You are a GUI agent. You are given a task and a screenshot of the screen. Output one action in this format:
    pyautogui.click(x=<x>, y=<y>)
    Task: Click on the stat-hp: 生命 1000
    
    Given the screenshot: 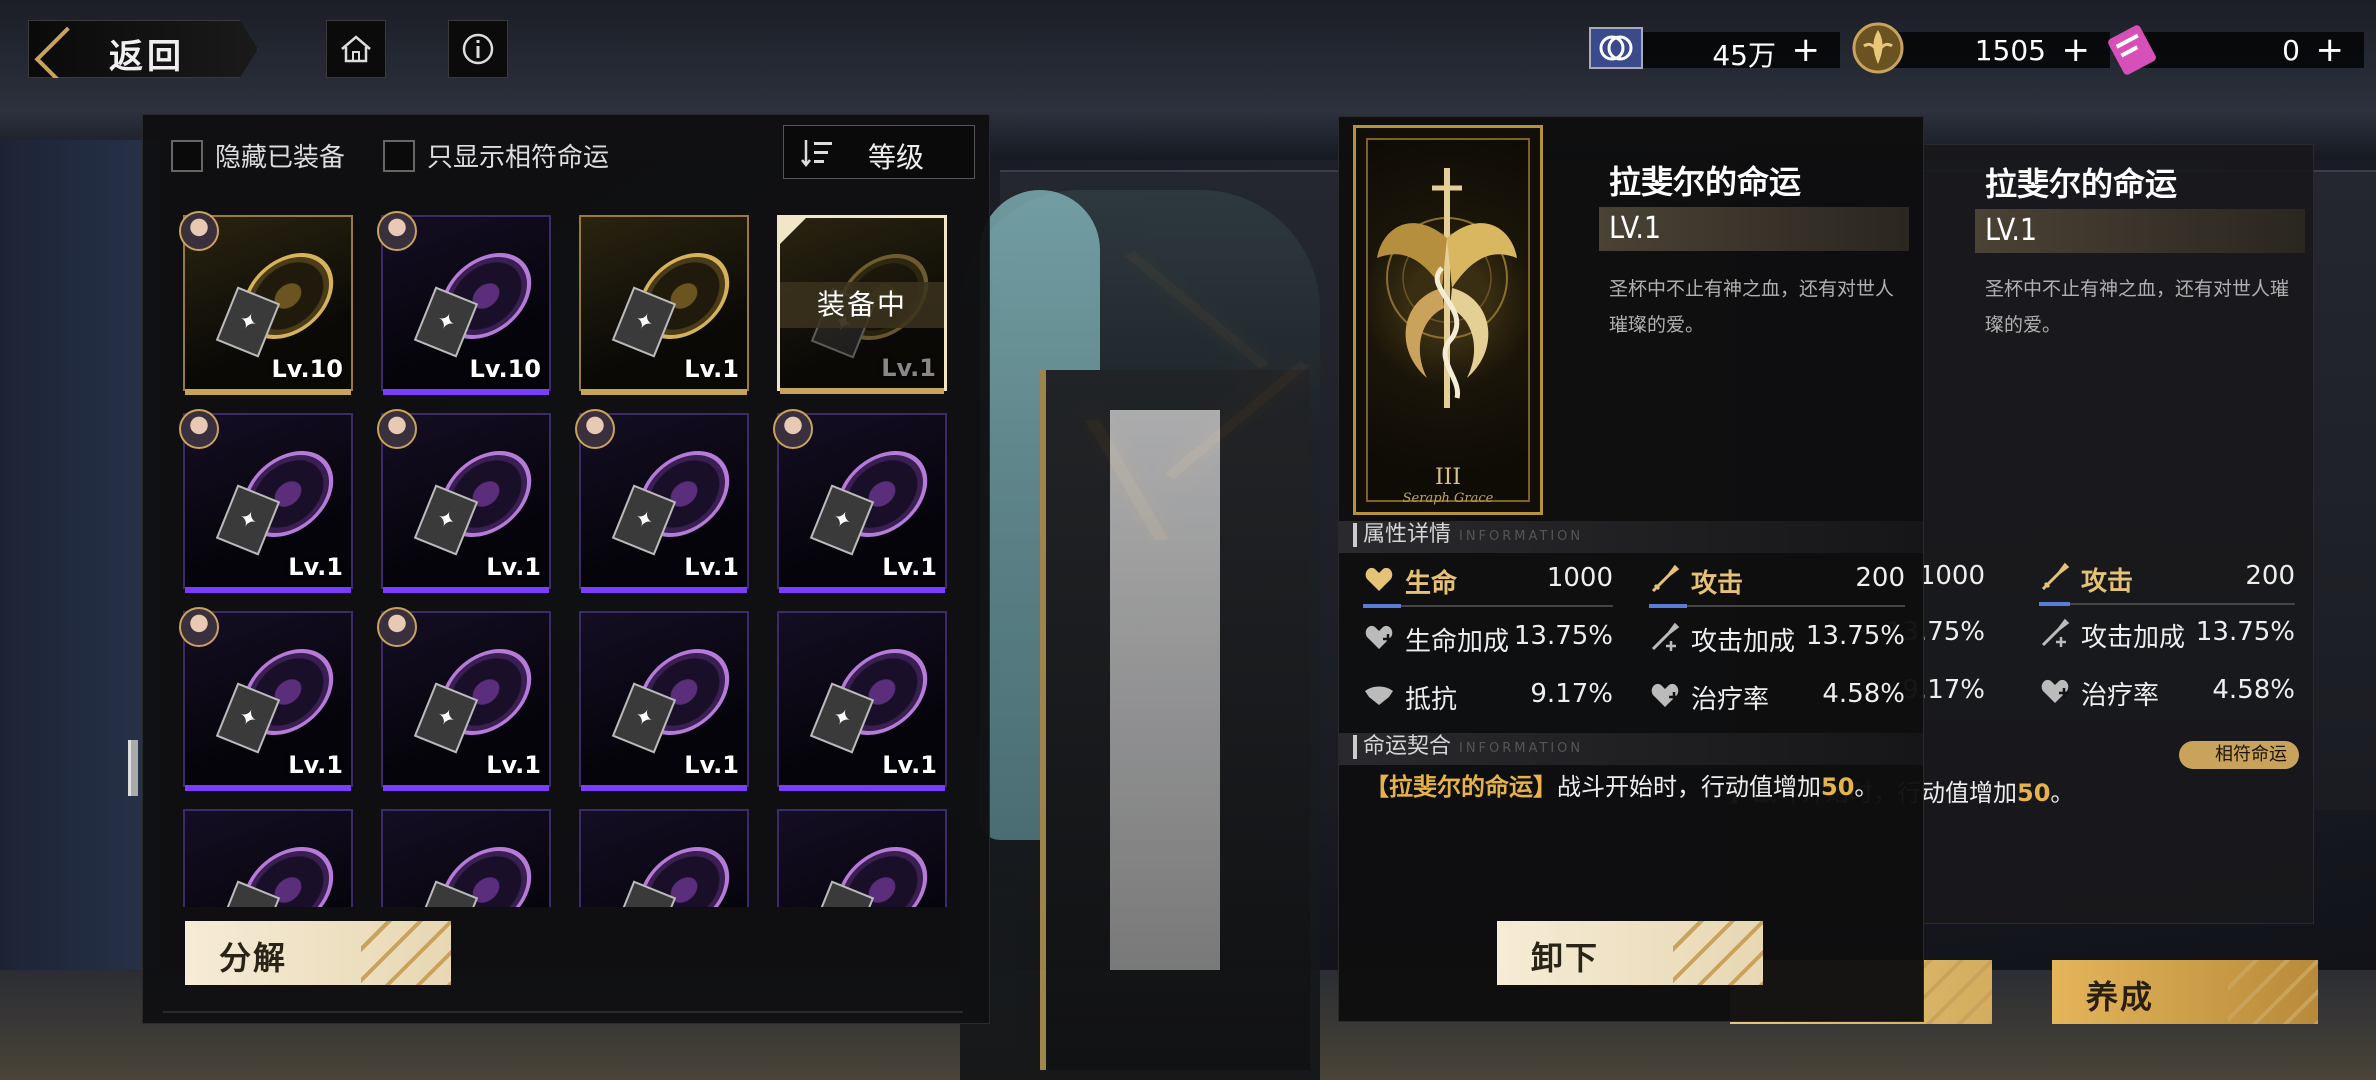 What is the action you would take?
    pyautogui.click(x=1488, y=583)
    